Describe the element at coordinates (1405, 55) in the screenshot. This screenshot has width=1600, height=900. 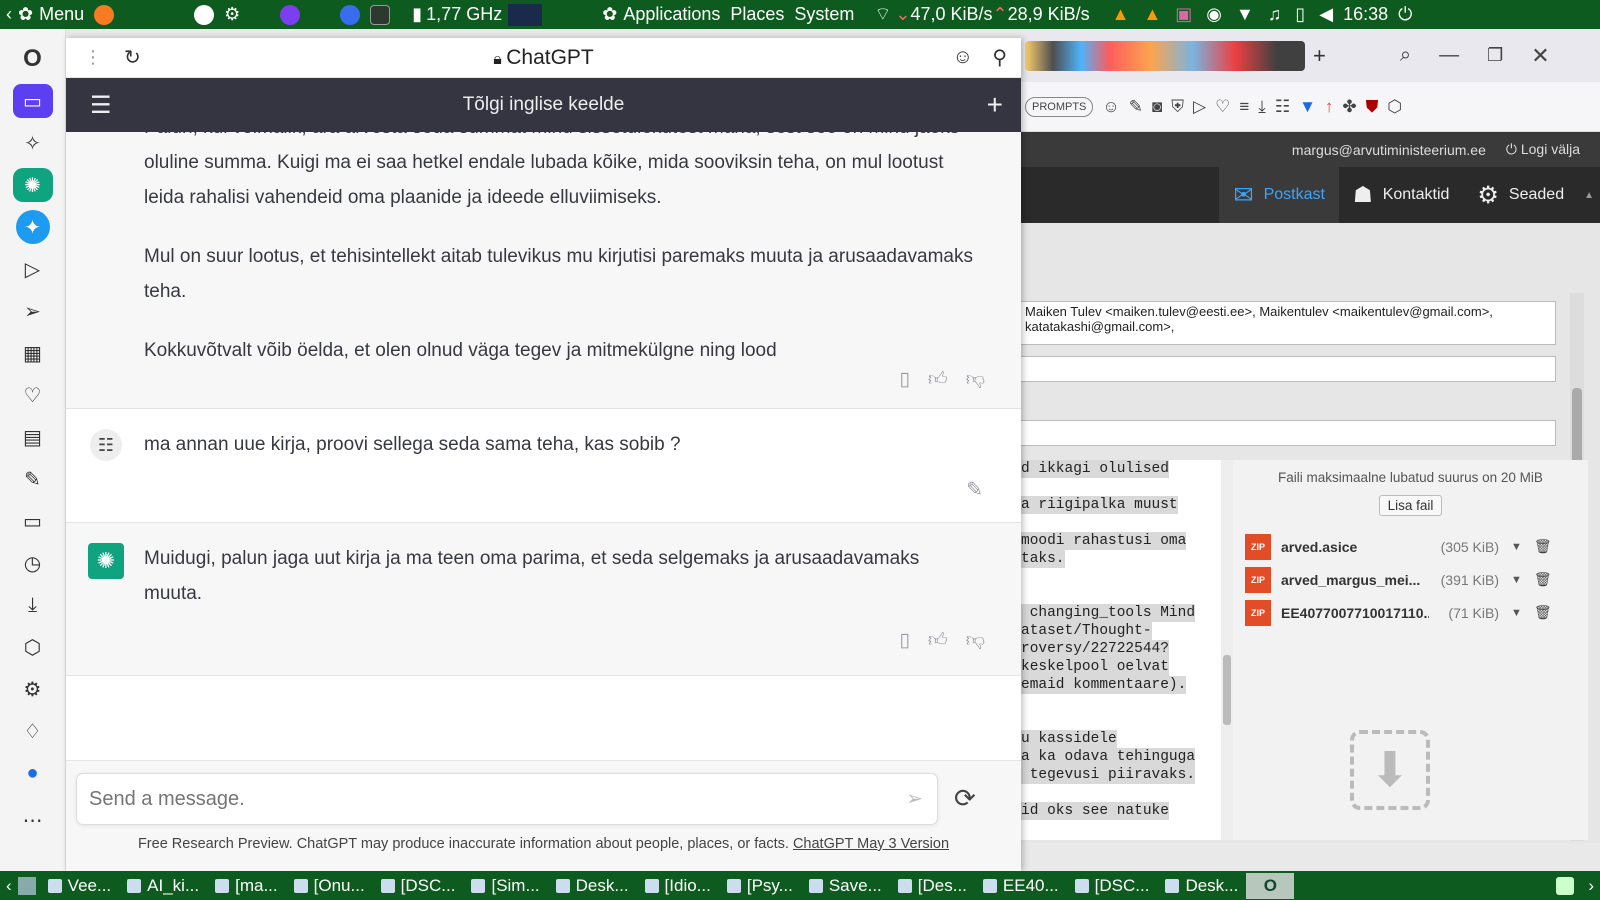
I see `search-tabs-icon: ⌕` at that location.